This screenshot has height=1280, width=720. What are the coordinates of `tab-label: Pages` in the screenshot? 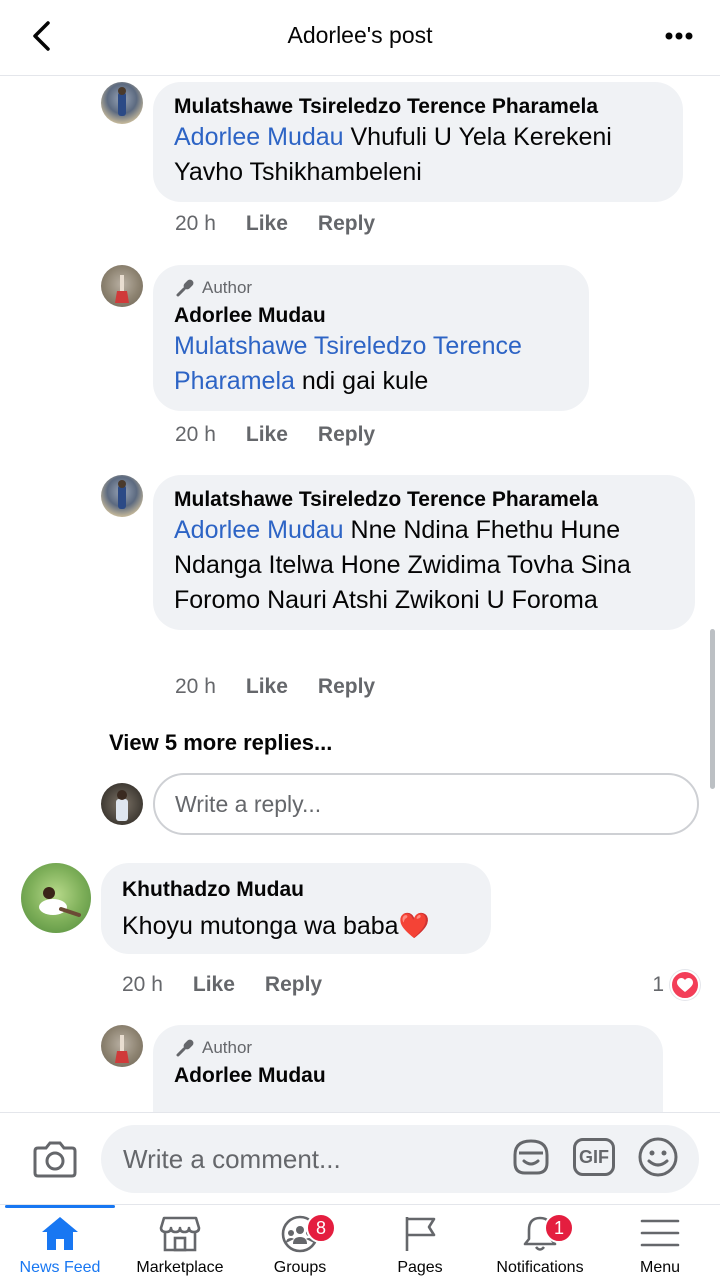 It's located at (420, 1267).